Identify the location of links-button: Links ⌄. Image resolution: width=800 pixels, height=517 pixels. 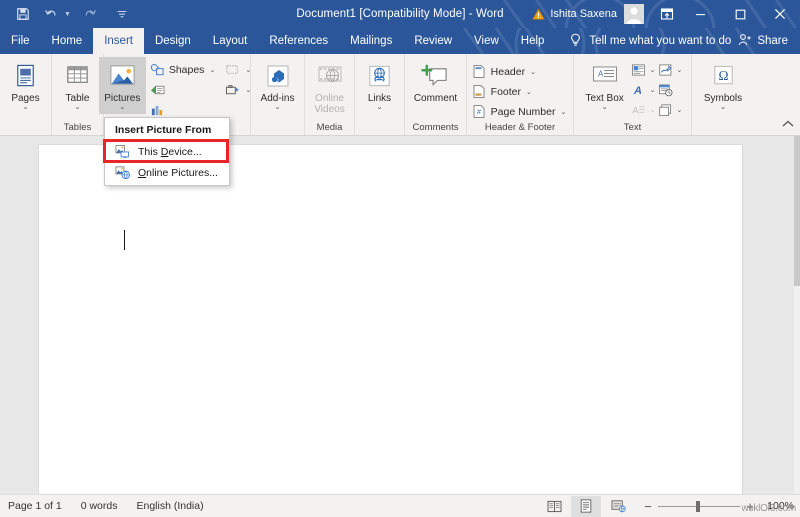
(379, 85).